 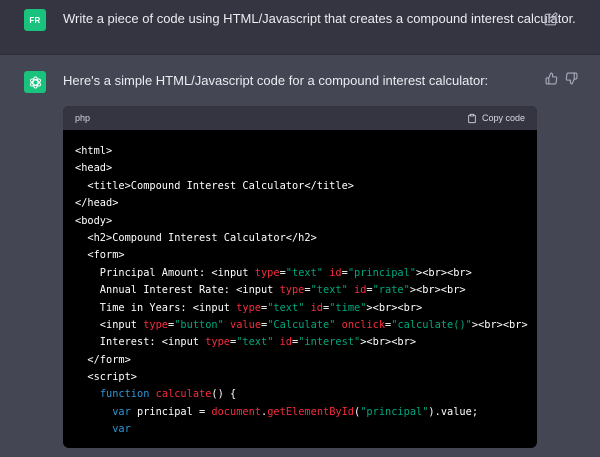 I want to click on thumbs-down-icon, so click(x=571, y=78).